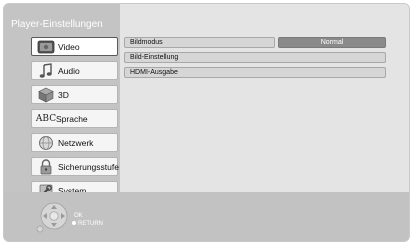 The height and width of the screenshot is (244, 416). I want to click on ok-hint: OK, so click(78, 216).